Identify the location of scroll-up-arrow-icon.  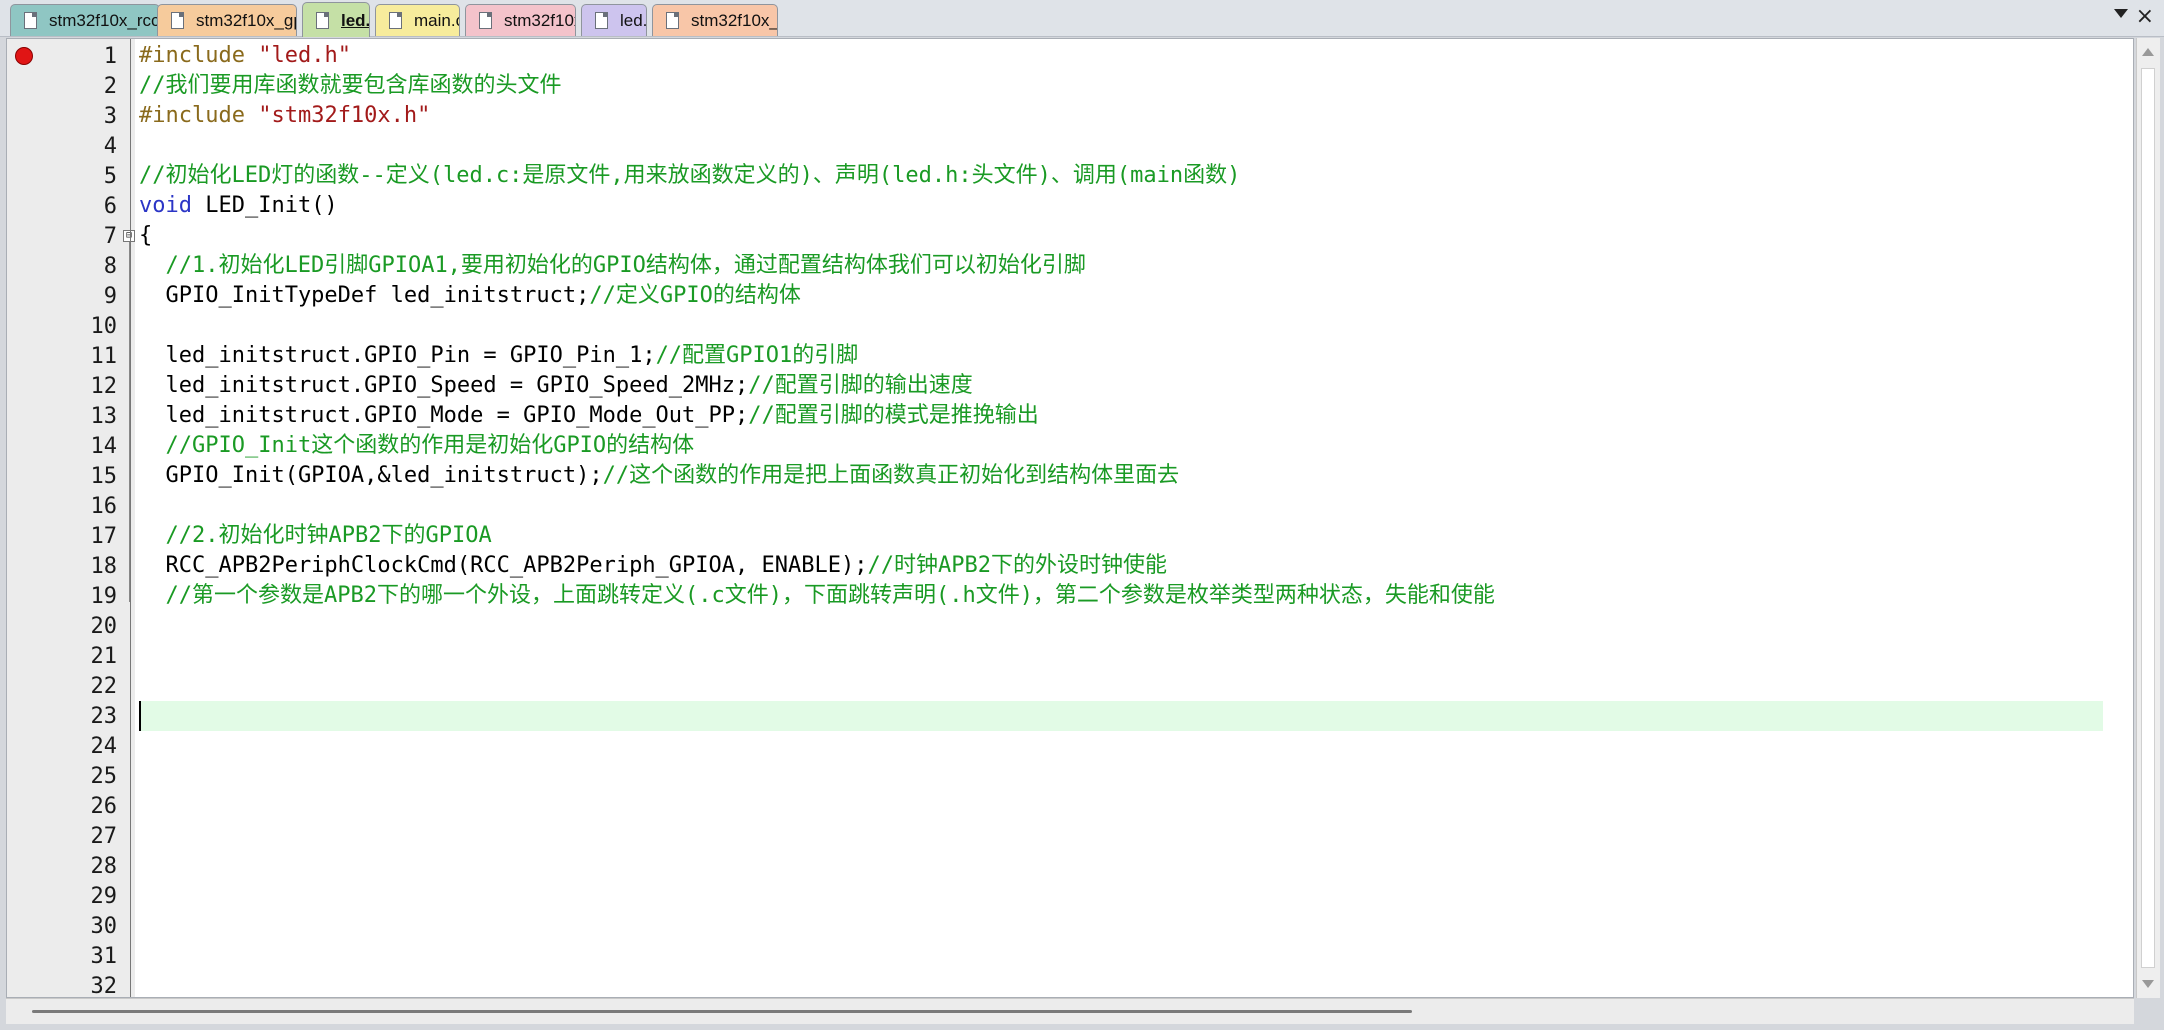
(2148, 52).